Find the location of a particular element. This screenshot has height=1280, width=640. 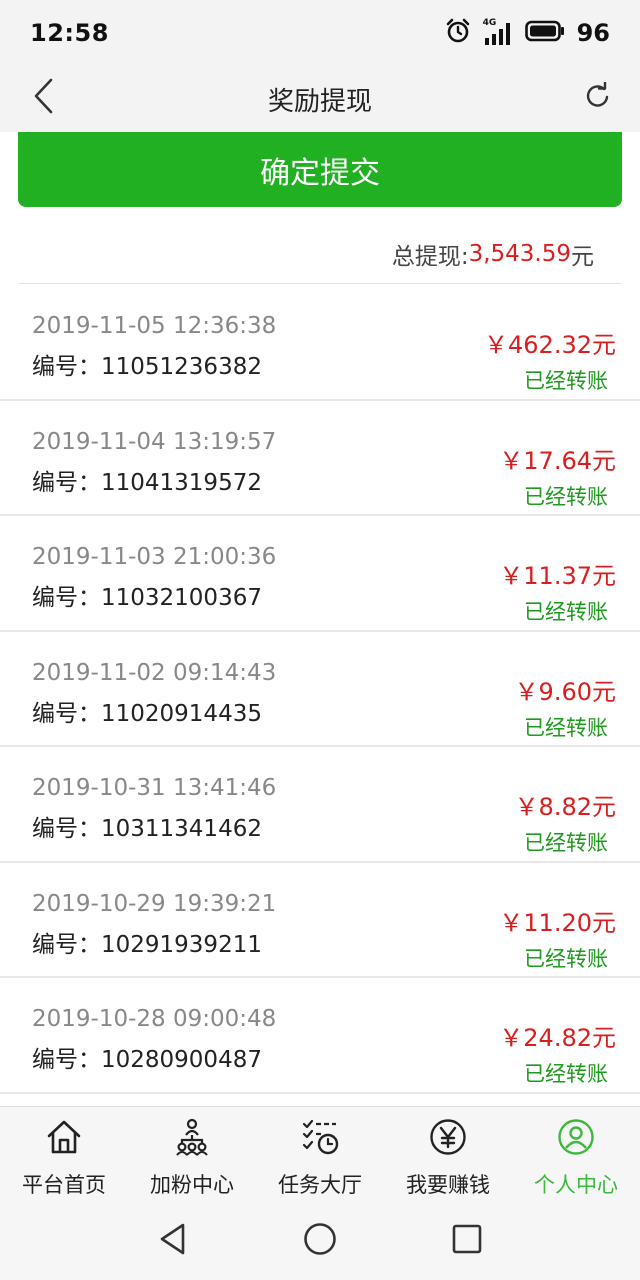

tab-fans-center: 加粉中心 is located at coordinates (192, 1154).